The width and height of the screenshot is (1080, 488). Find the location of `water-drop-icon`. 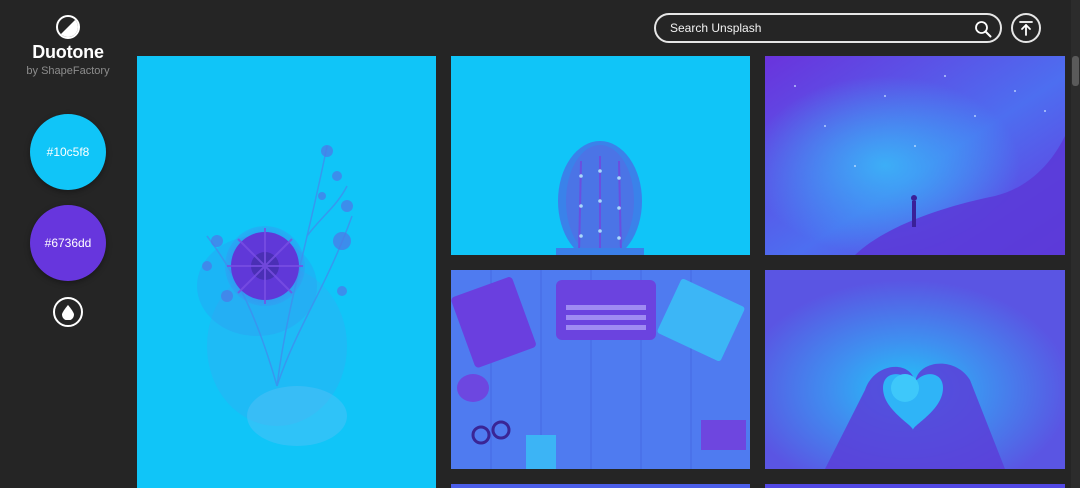

water-drop-icon is located at coordinates (68, 312).